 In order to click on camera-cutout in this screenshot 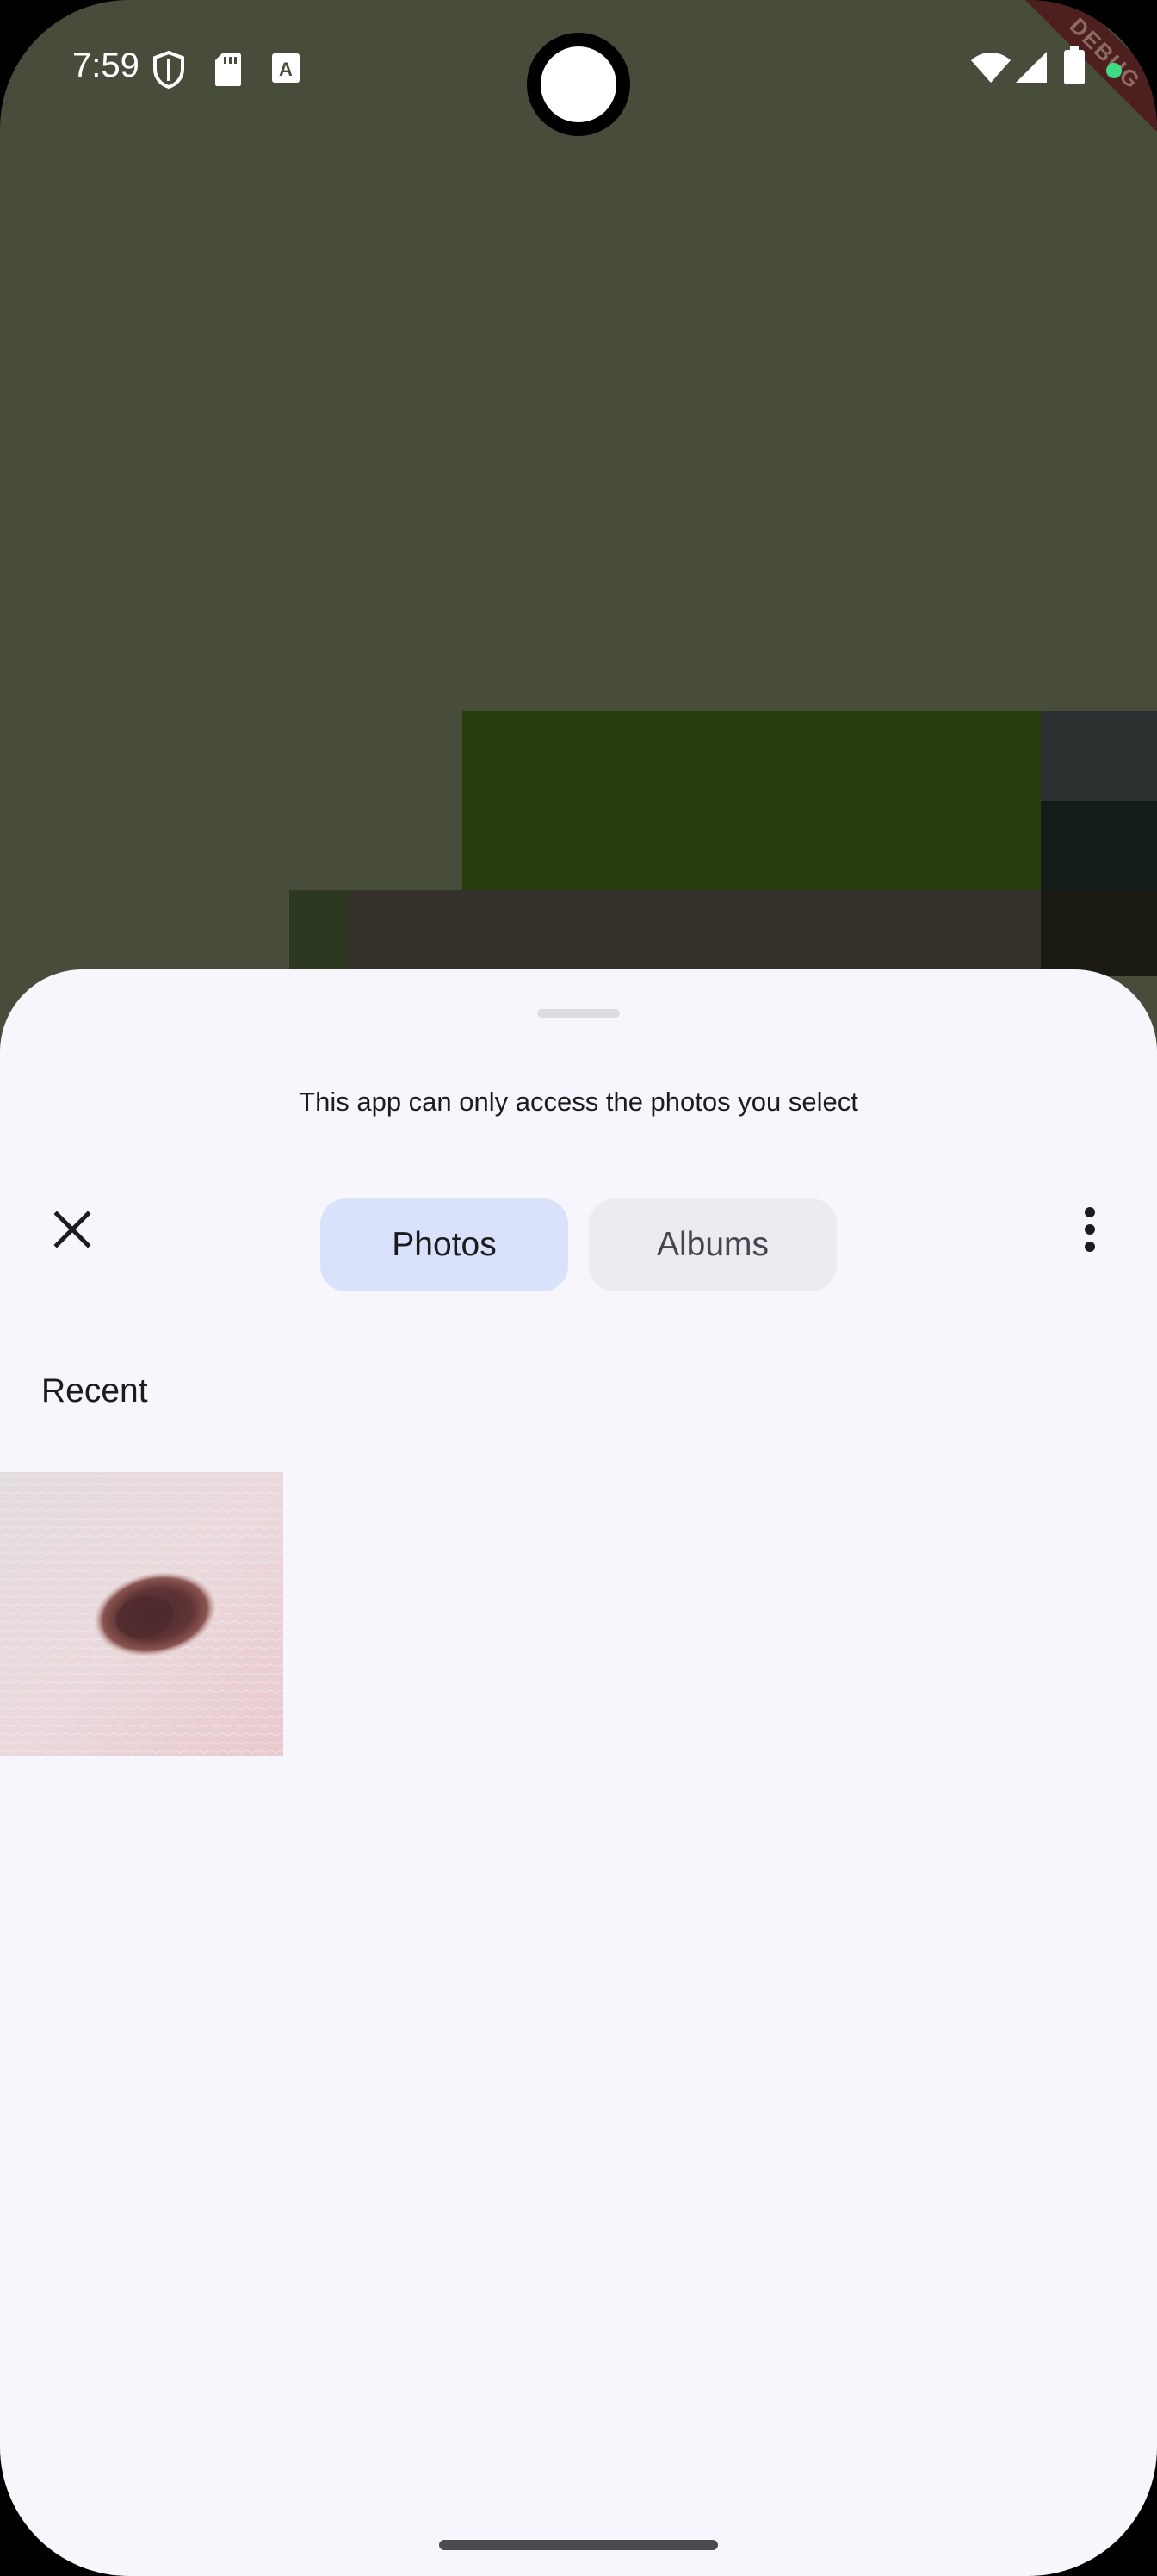, I will do `click(579, 84)`.